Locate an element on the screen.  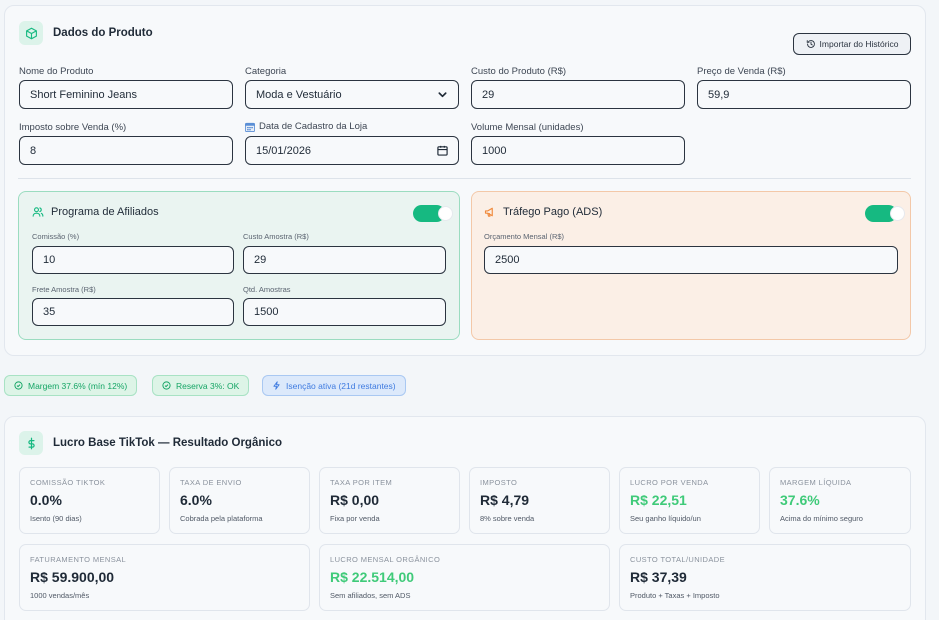
sample-qty-label: Qtd. Amostras is located at coordinates (267, 289).